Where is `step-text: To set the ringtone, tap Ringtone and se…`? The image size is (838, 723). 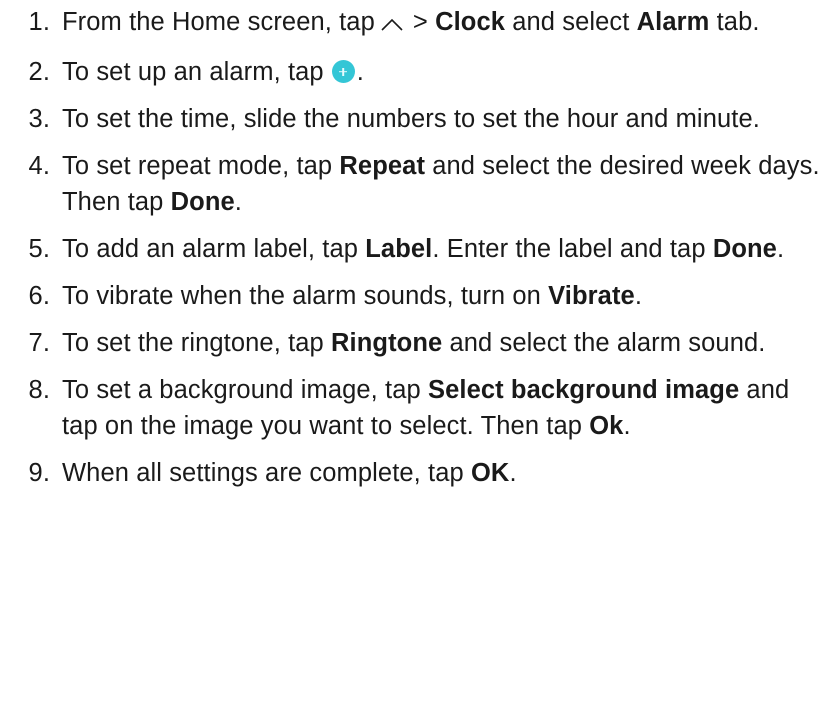
step-text: To set the ringtone, tap Ringtone and se… is located at coordinates (414, 343).